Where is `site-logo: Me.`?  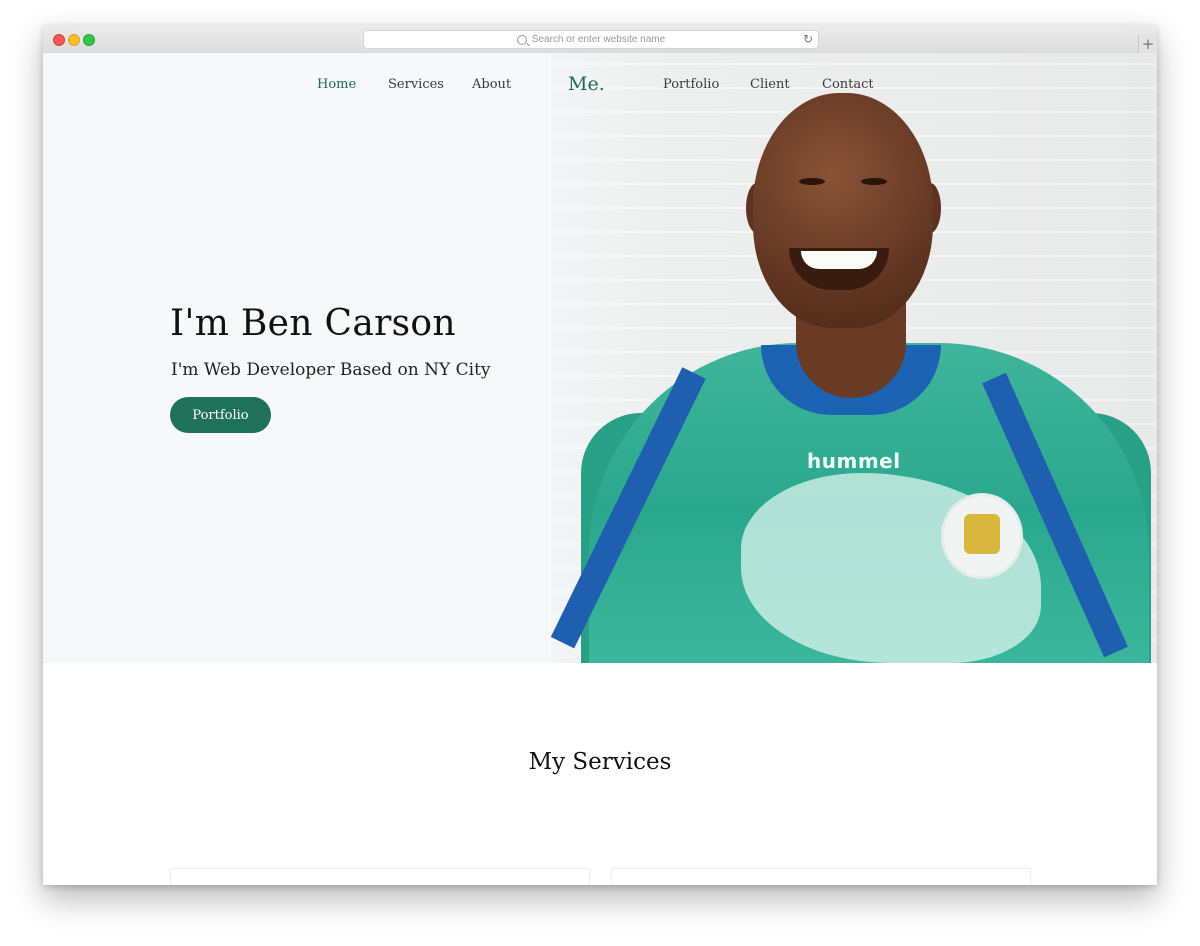 site-logo: Me. is located at coordinates (586, 84).